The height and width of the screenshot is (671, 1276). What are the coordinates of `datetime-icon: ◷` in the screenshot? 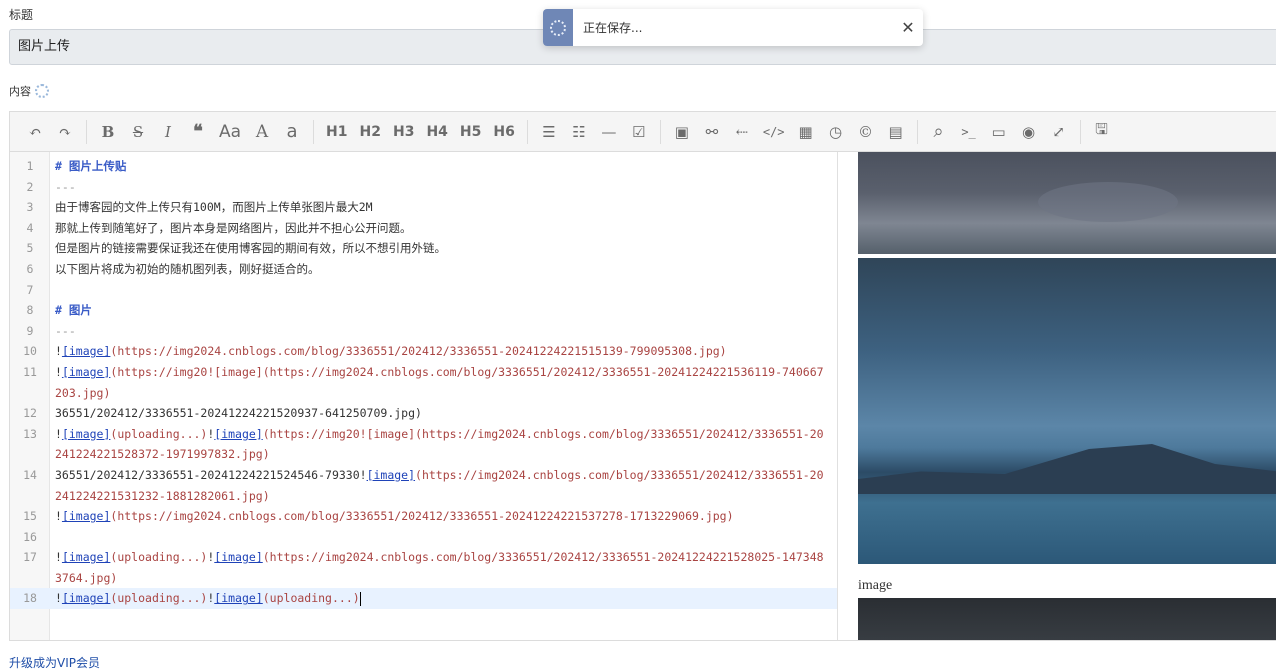 It's located at (836, 132).